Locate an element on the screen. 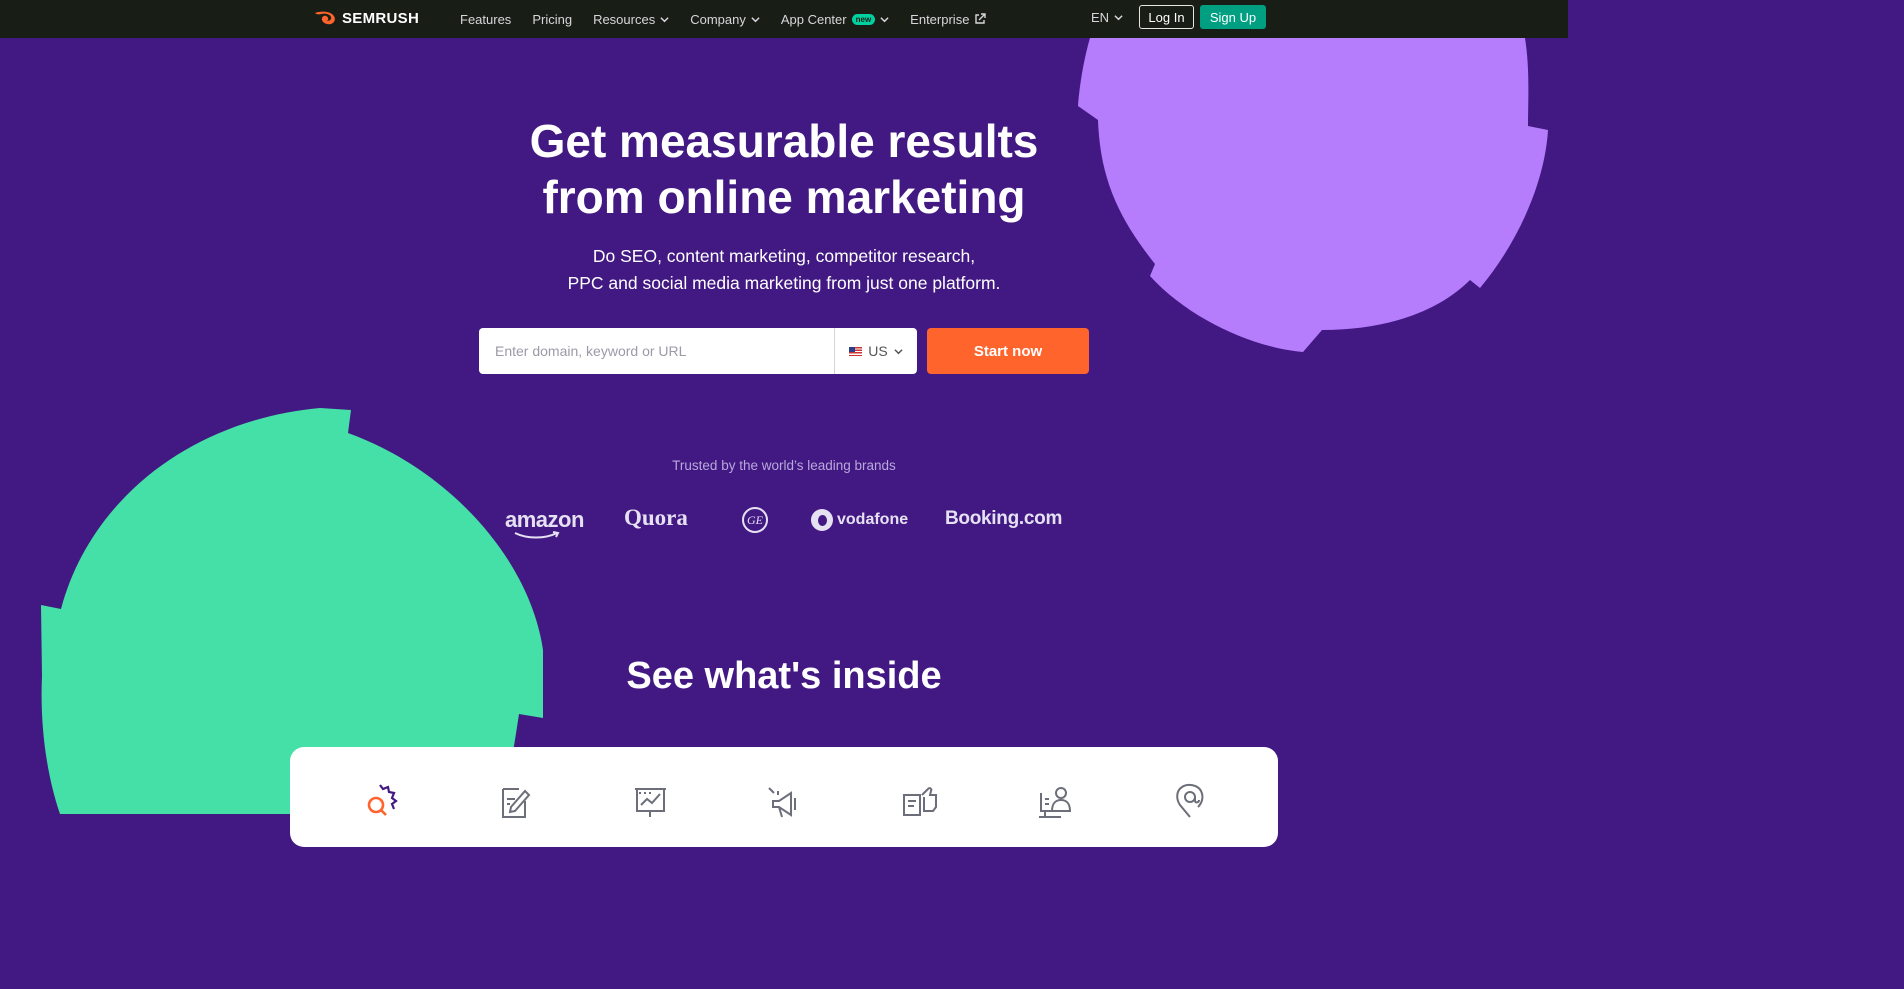 This screenshot has width=1904, height=989. semrush-logo: SEMRUSH is located at coordinates (366, 18).